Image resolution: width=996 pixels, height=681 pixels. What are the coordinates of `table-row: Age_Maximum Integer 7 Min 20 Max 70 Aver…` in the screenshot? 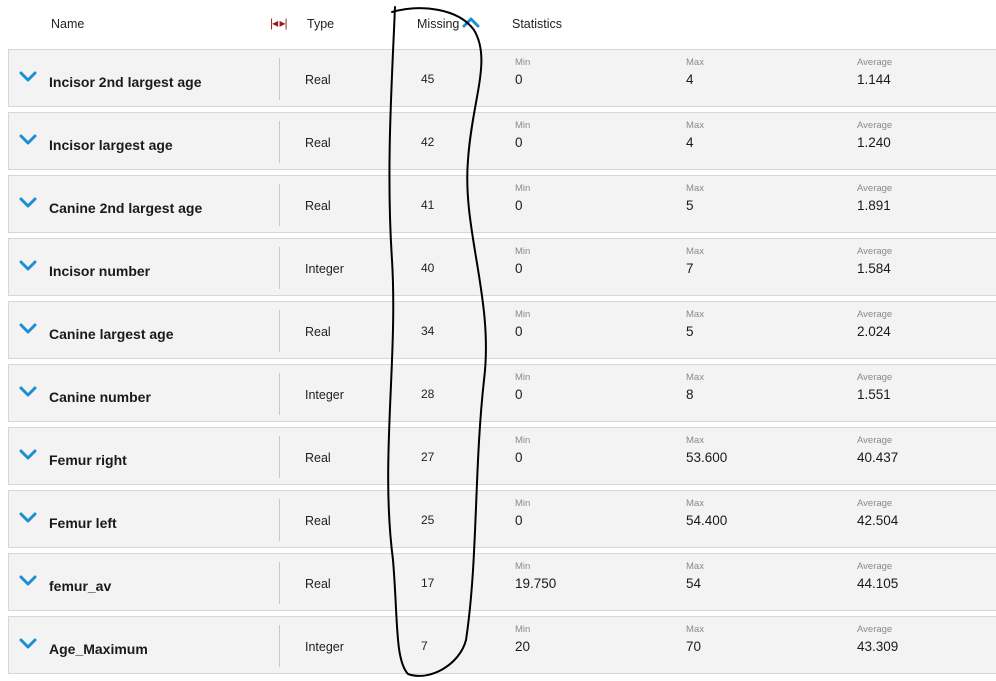 It's located at (502, 645).